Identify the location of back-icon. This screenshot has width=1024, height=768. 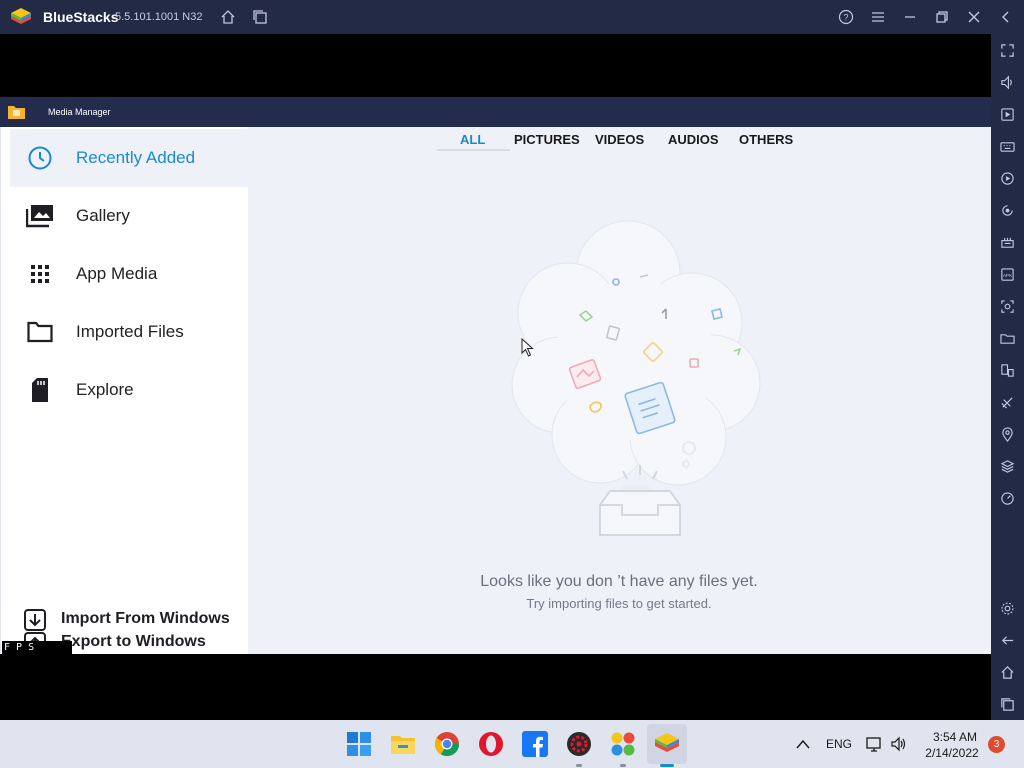
(1007, 640).